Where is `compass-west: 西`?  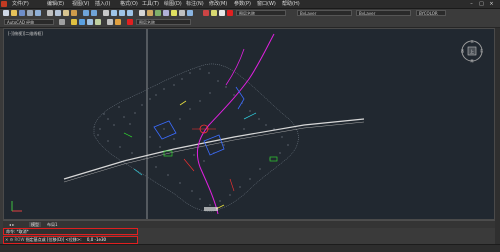 compass-west: 西 is located at coordinates (462, 51).